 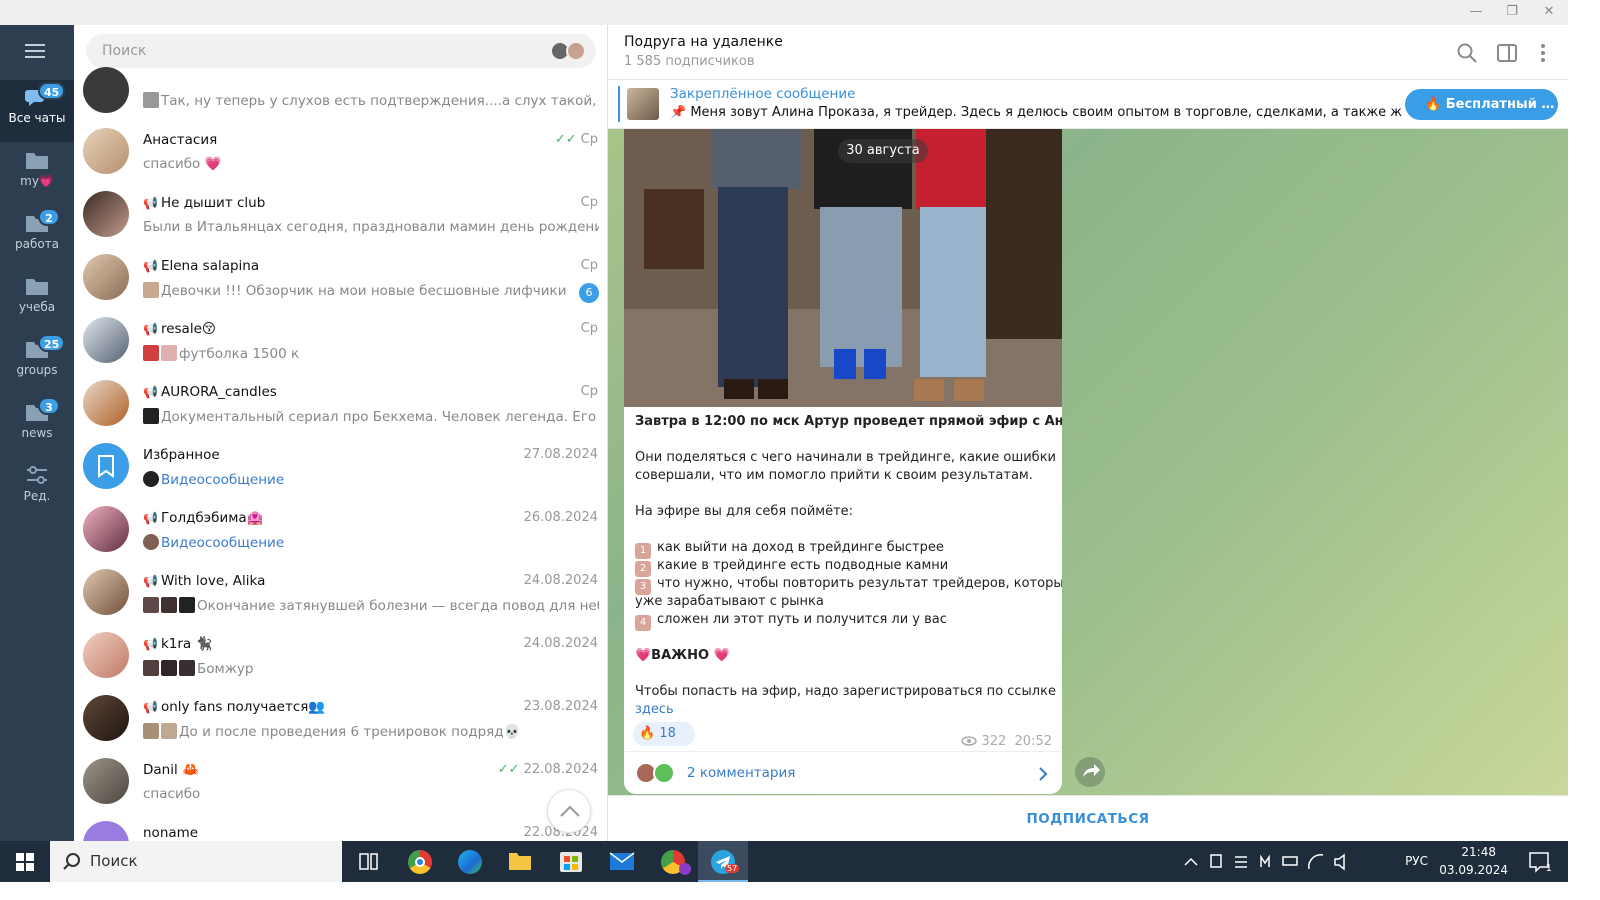 I want to click on edge-icon, so click(x=470, y=861).